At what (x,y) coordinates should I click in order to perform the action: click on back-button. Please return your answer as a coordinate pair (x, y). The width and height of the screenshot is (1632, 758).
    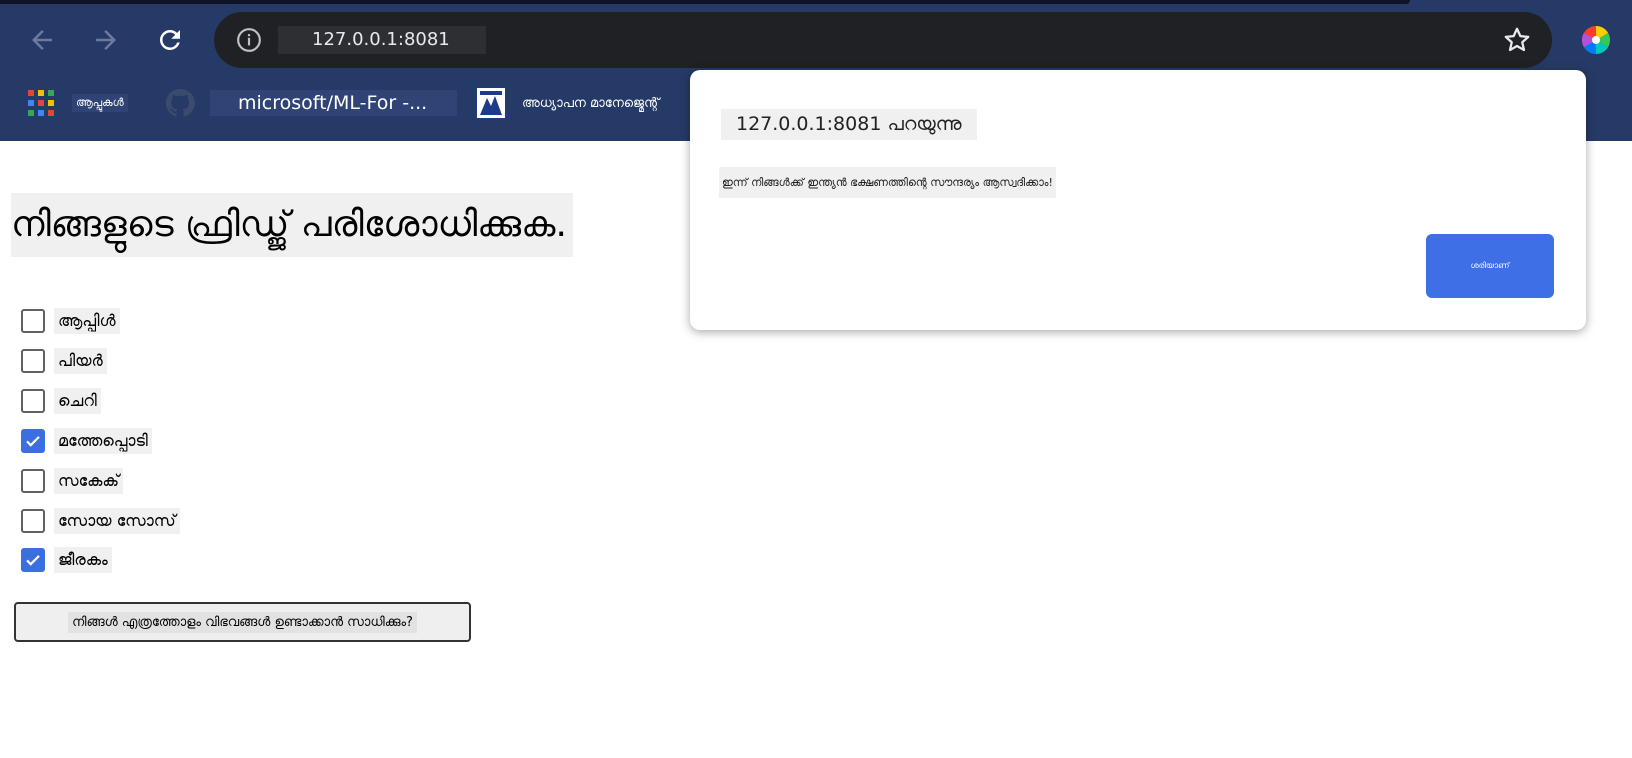
    Looking at the image, I should click on (42, 40).